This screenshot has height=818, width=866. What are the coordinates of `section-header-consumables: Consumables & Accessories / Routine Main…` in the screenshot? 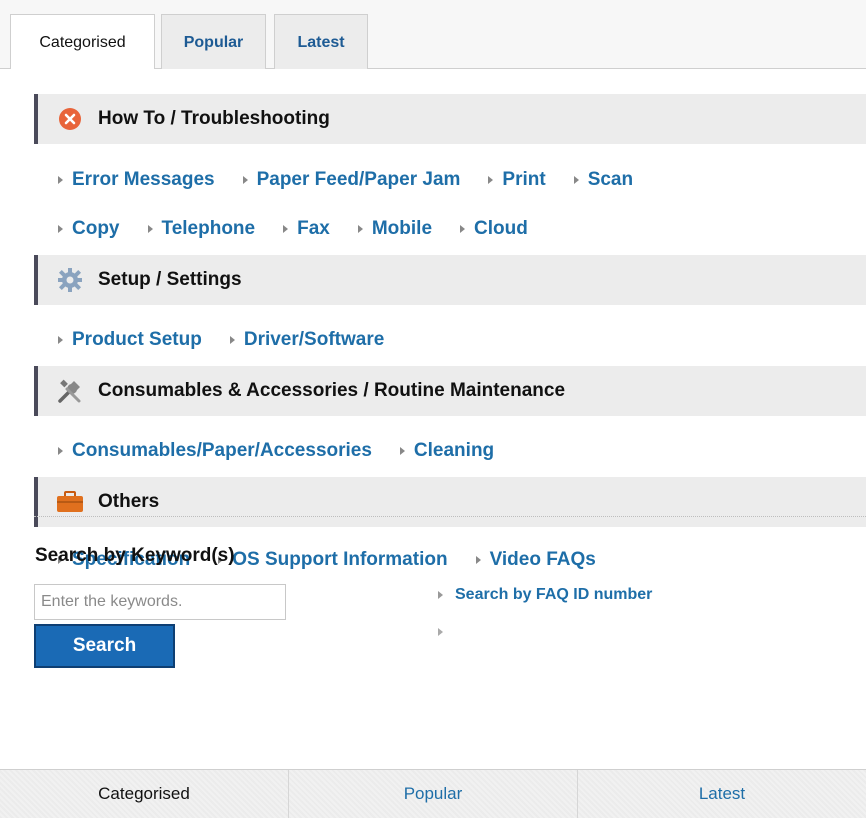 It's located at (450, 391).